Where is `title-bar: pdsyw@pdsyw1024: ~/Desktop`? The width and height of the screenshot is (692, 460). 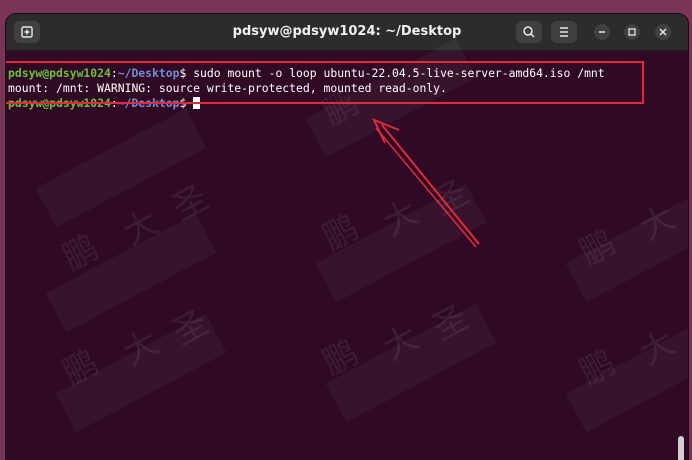
title-bar: pdsyw@pdsyw1024: ~/Desktop is located at coordinates (347, 32).